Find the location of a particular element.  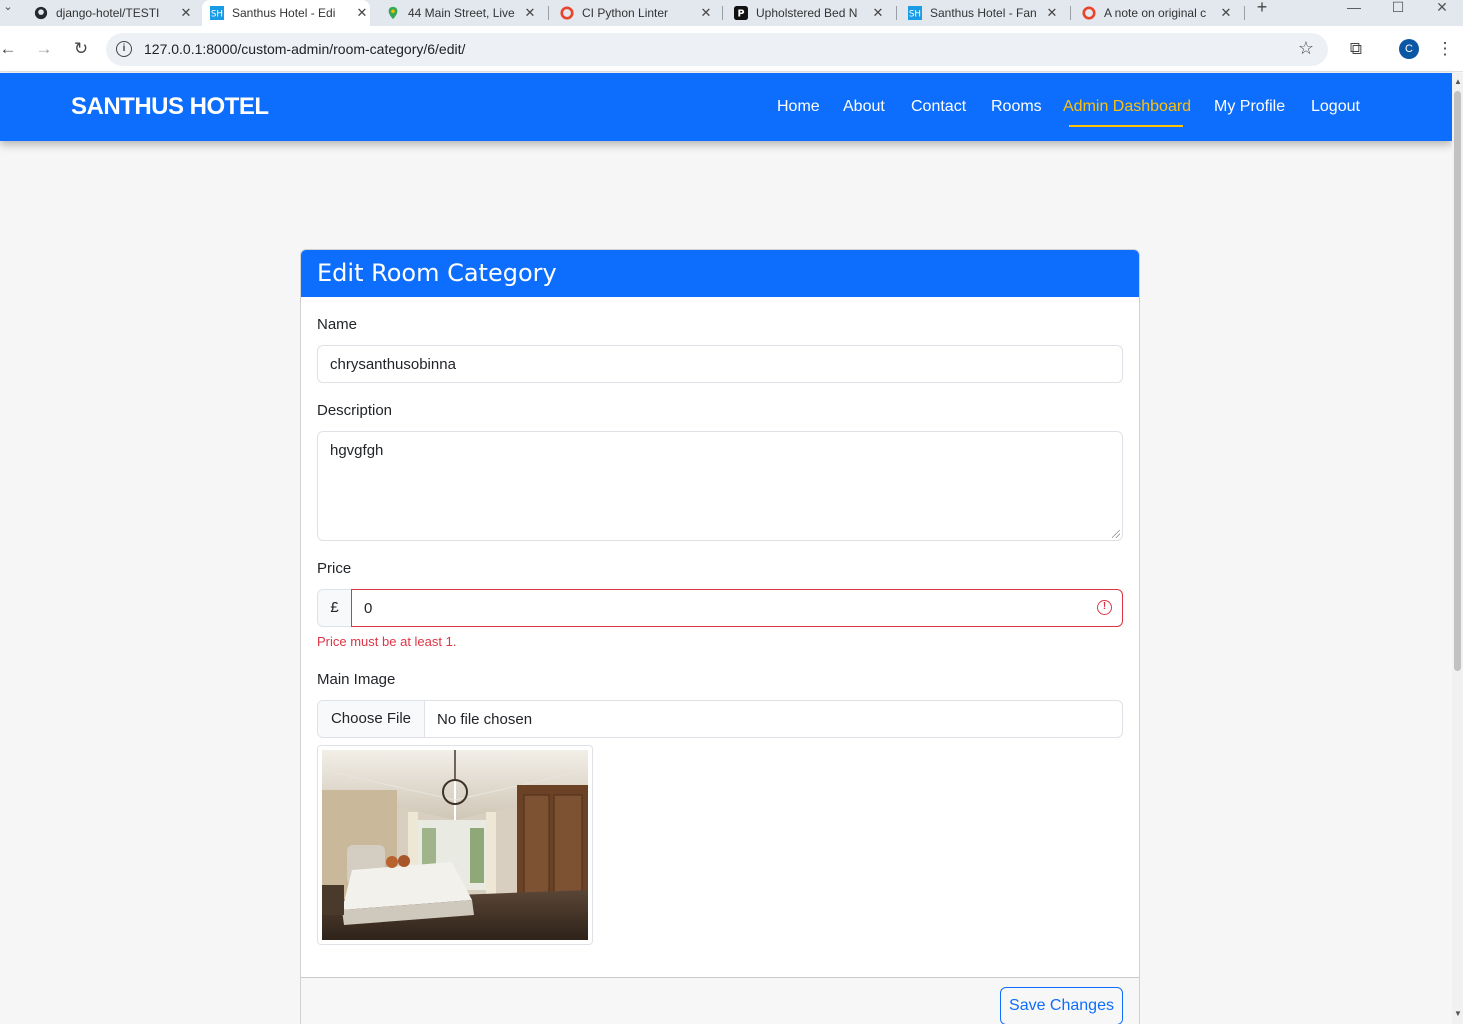

save-changes-button: Save Changes is located at coordinates (1061, 1005).